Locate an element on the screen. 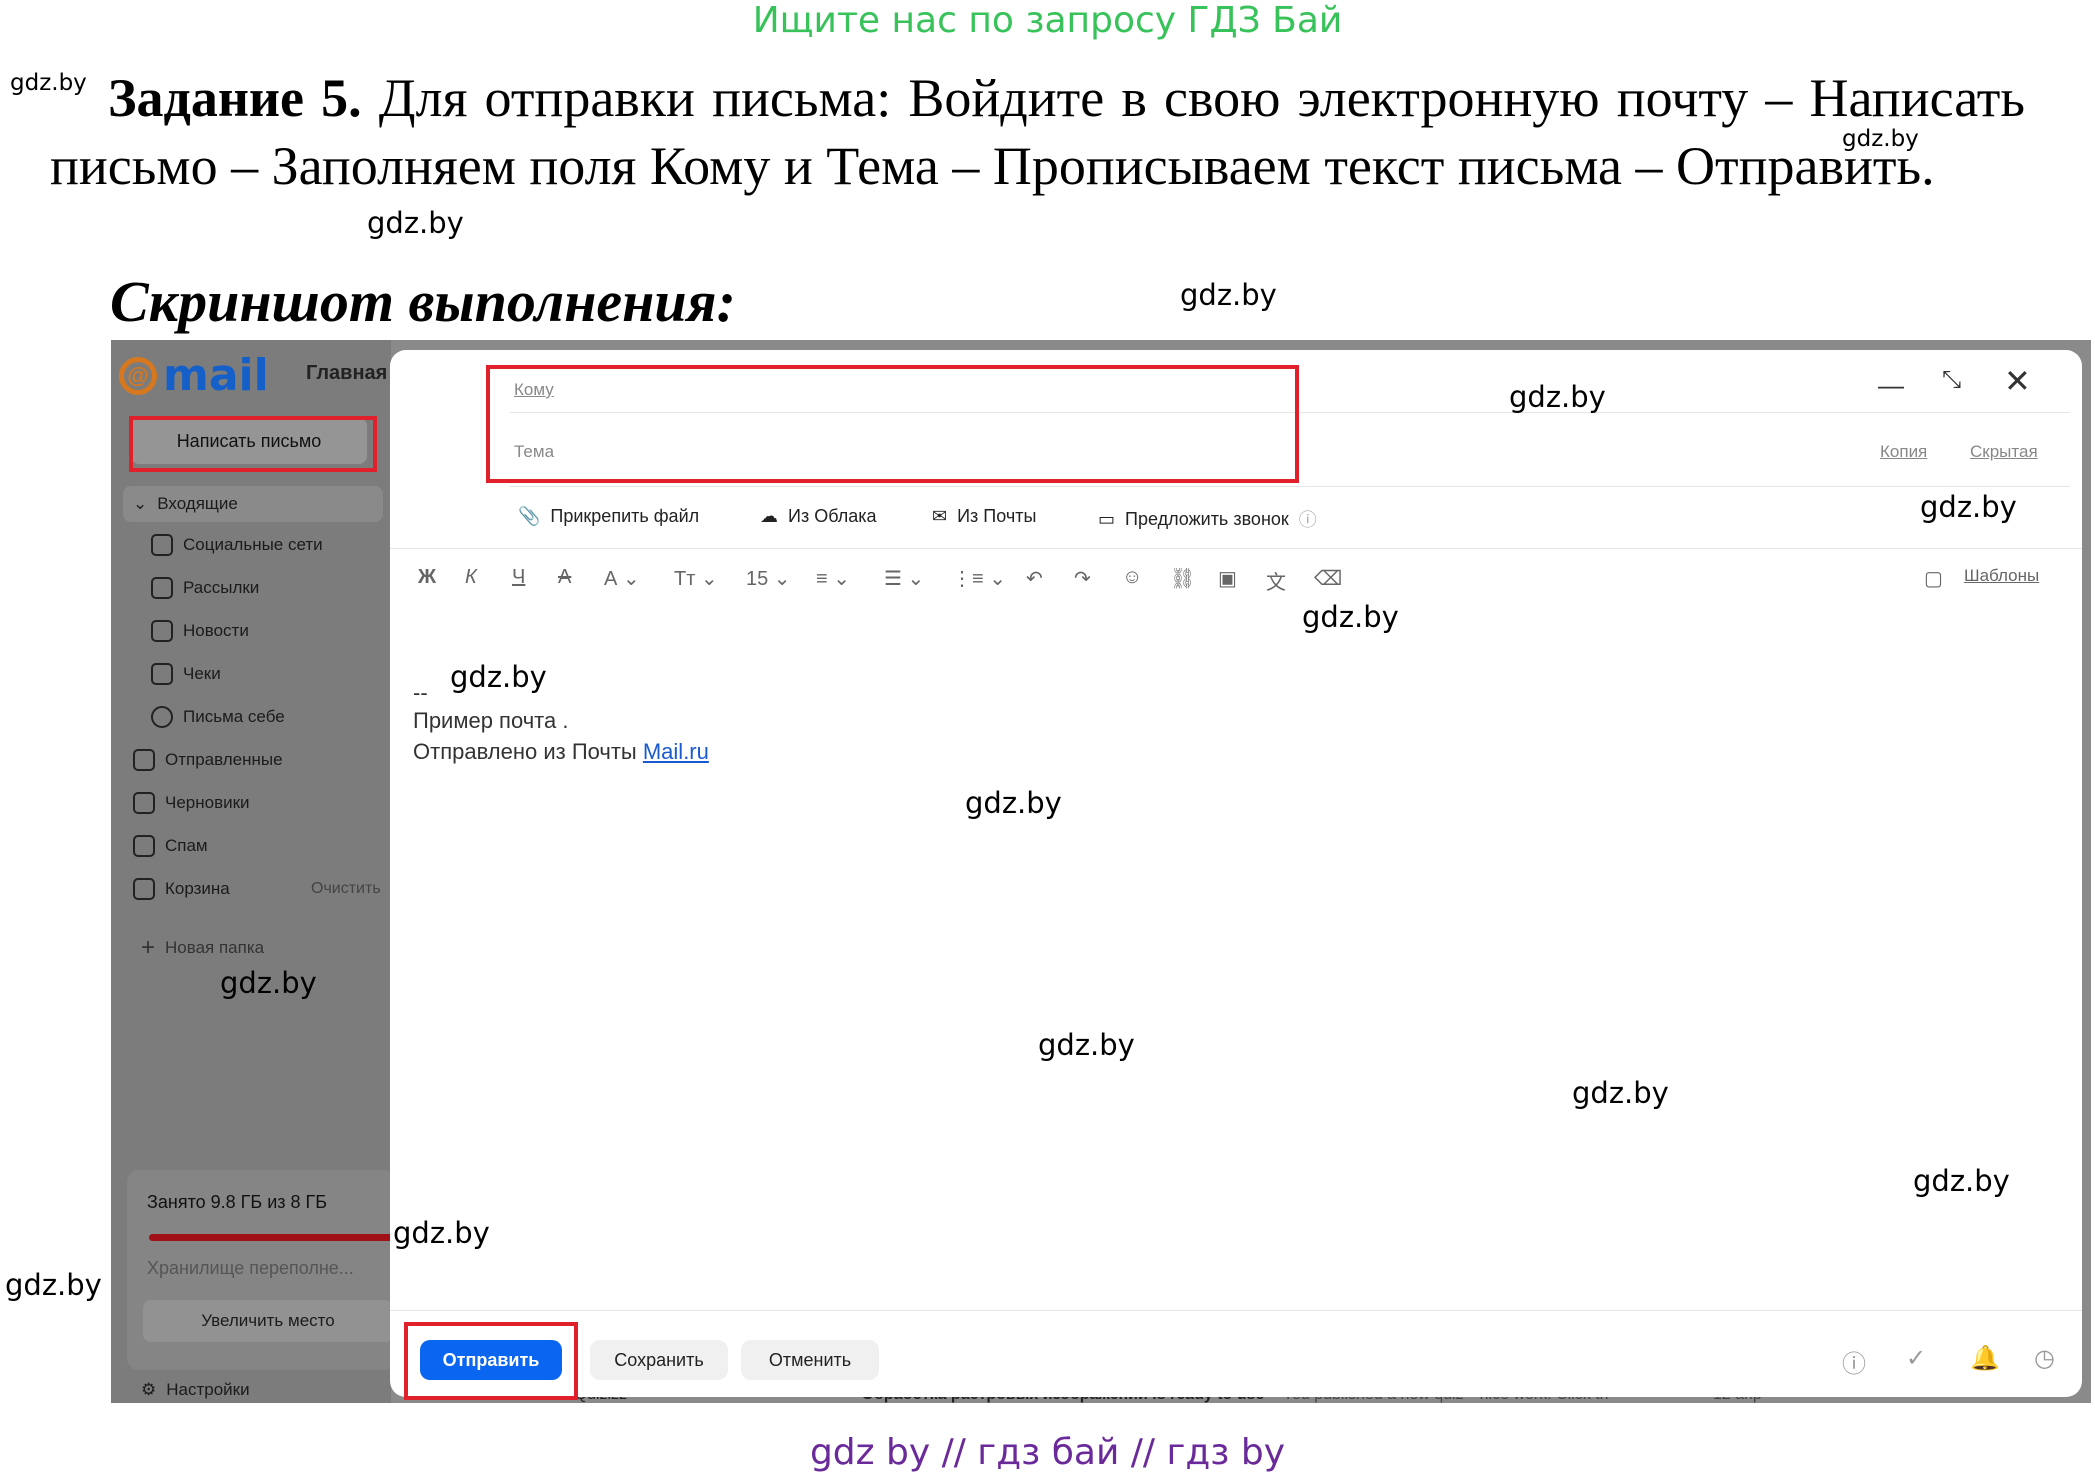 This screenshot has height=1473, width=2095. screenshot-title: Скриншот выполнения: is located at coordinates (423, 301).